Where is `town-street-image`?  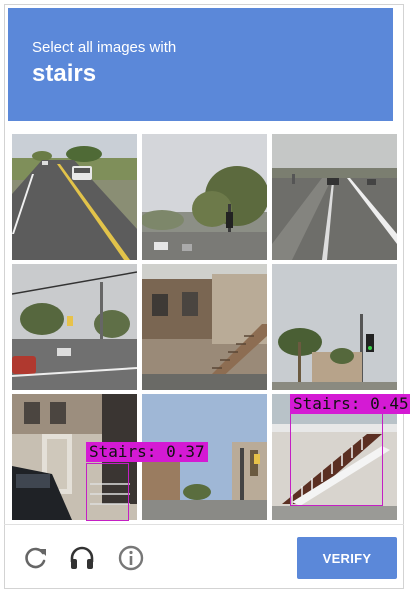
town-street-image is located at coordinates (204, 457).